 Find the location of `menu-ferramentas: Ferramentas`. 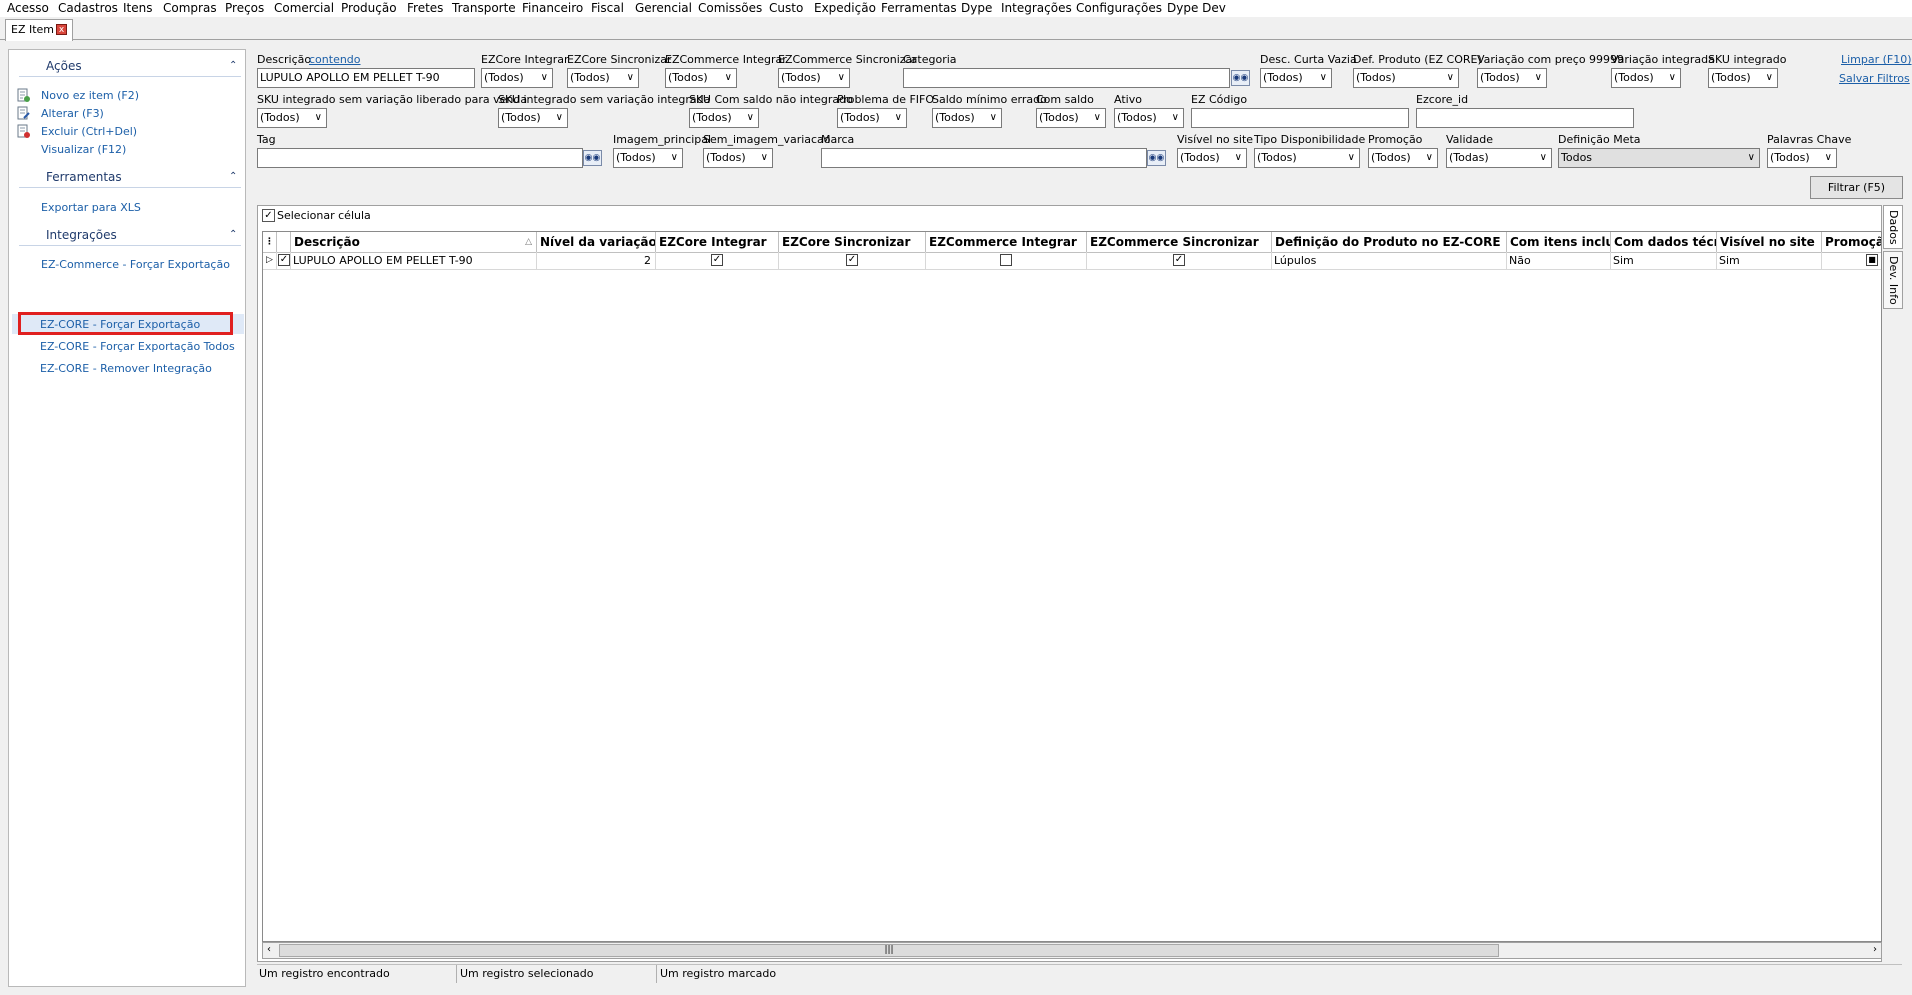

menu-ferramentas: Ferramentas is located at coordinates (919, 8).